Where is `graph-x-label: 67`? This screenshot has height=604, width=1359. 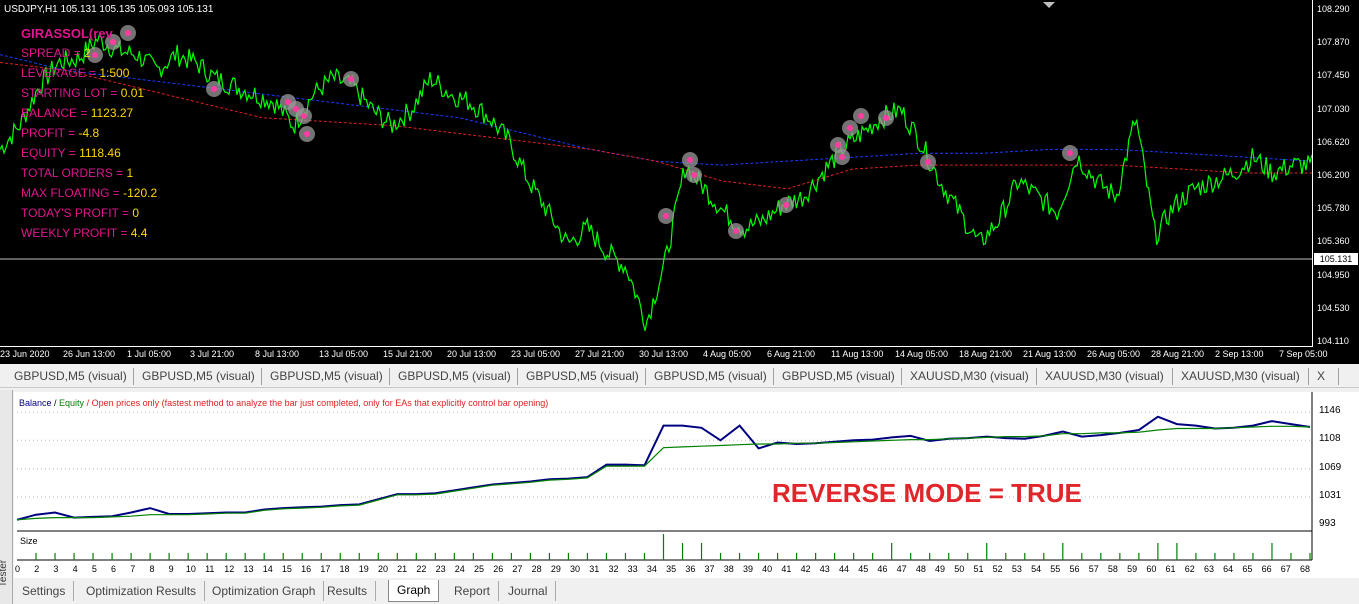
graph-x-label: 67 is located at coordinates (1285, 569).